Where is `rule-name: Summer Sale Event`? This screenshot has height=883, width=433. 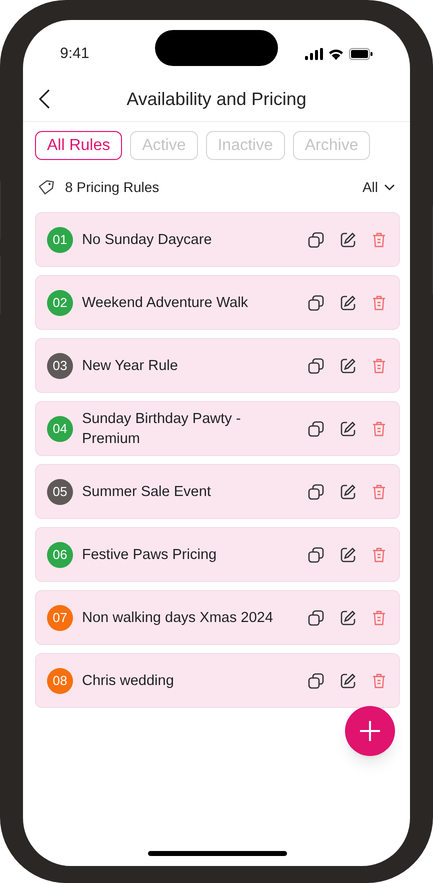 rule-name: Summer Sale Event is located at coordinates (147, 492).